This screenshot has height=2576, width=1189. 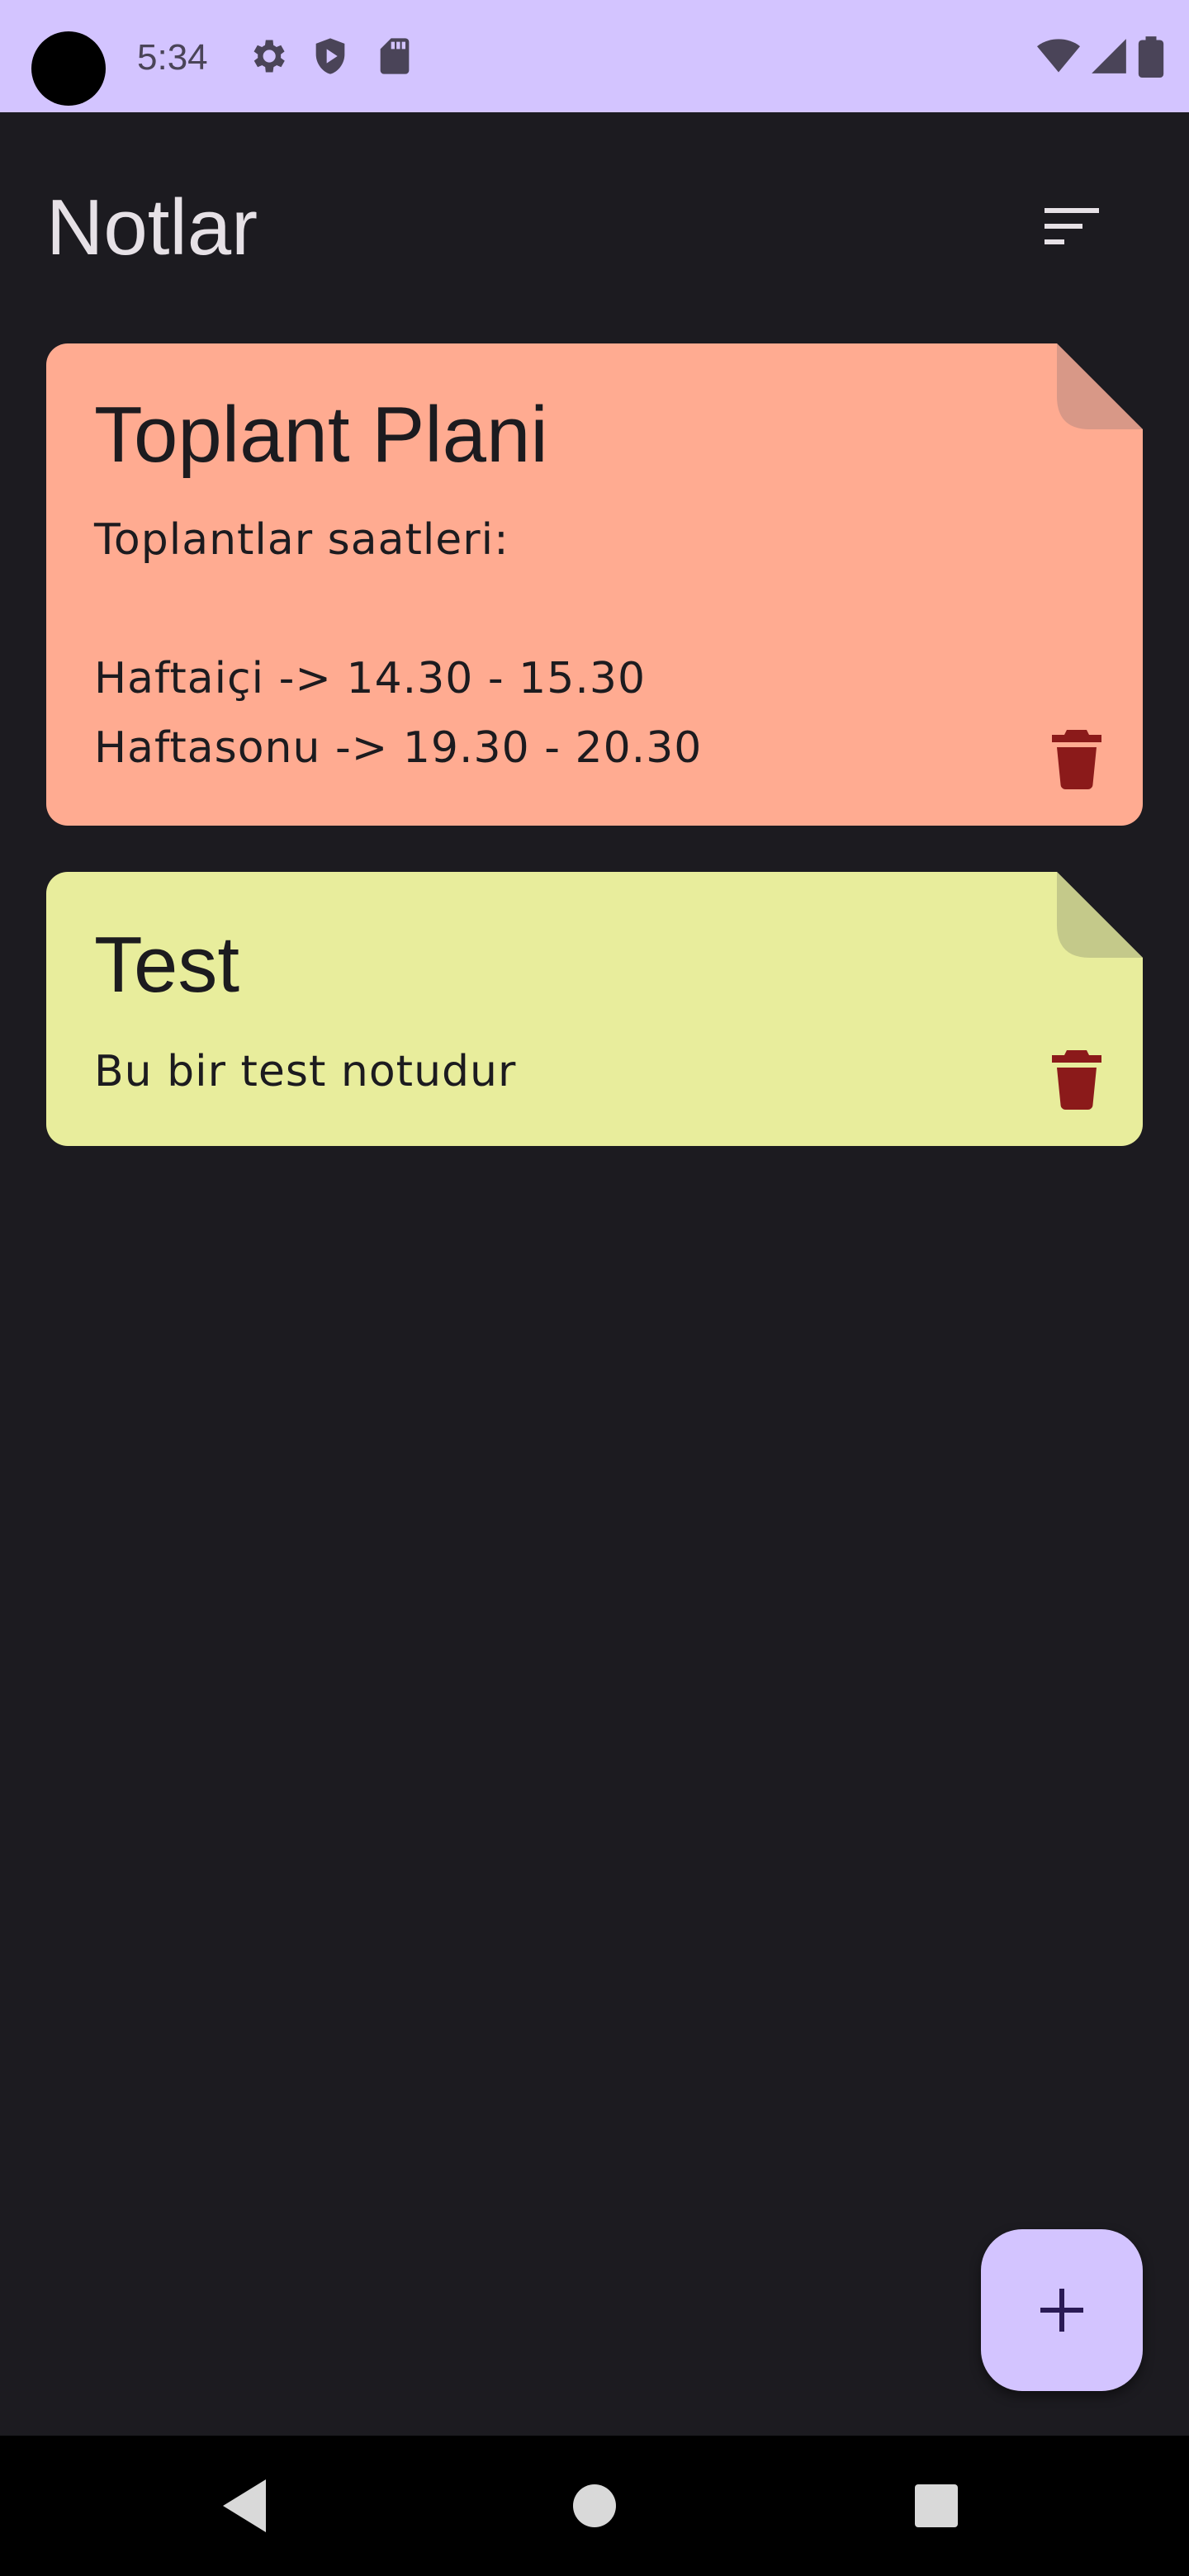 I want to click on back-button, so click(x=246, y=2506).